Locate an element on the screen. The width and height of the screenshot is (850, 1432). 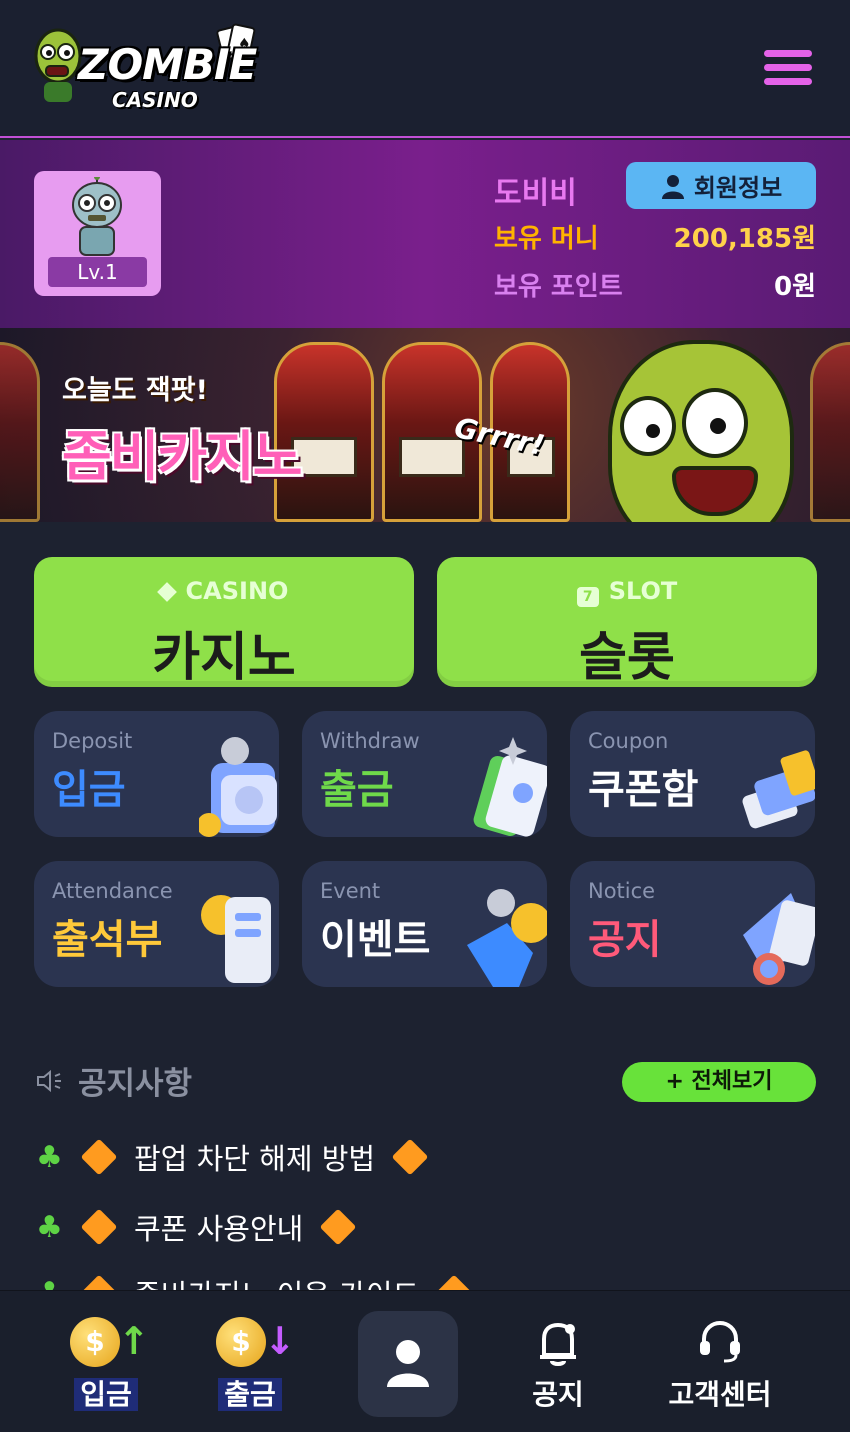
megaphone-icon is located at coordinates (779, 939).